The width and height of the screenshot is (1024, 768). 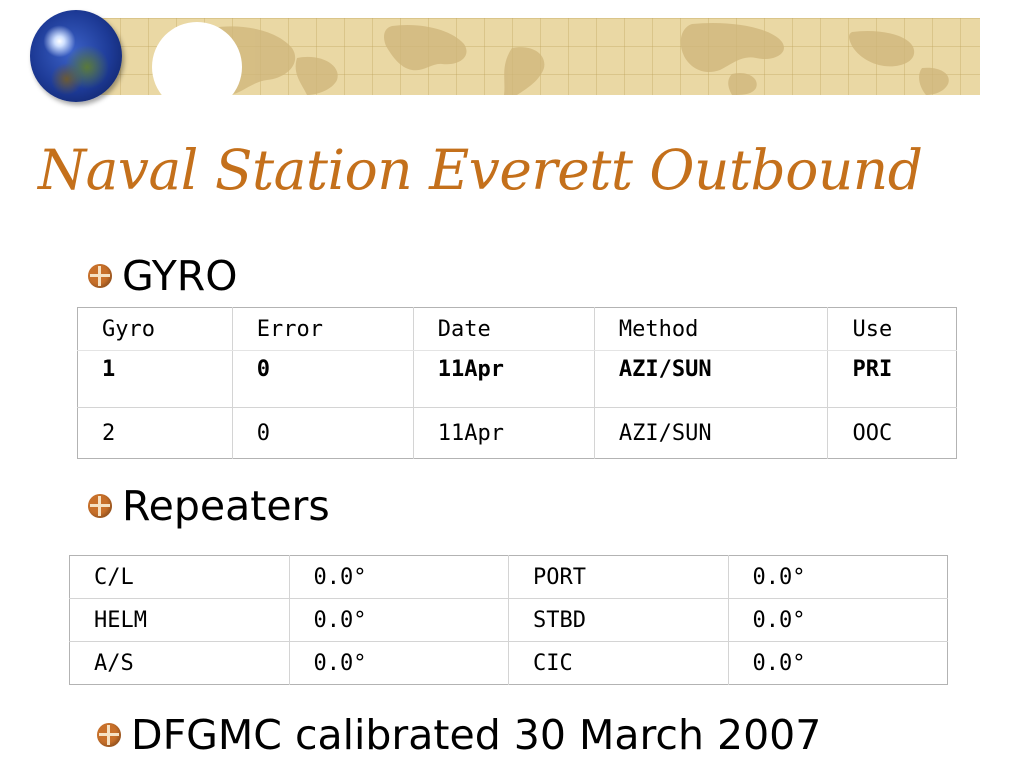 I want to click on table-row: C/L 0.0° PORT 0.0°, so click(x=508, y=577).